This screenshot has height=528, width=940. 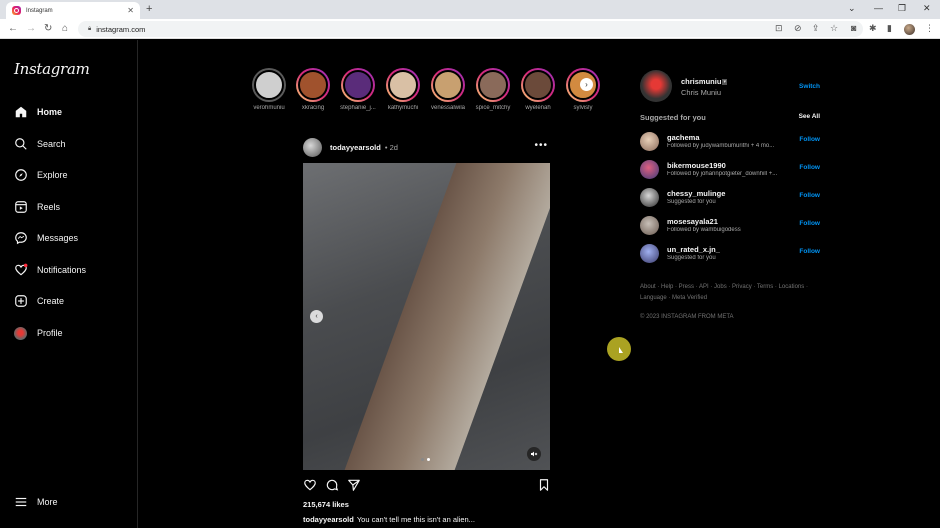 I want to click on eye-off-icon: ⊘, so click(x=798, y=28).